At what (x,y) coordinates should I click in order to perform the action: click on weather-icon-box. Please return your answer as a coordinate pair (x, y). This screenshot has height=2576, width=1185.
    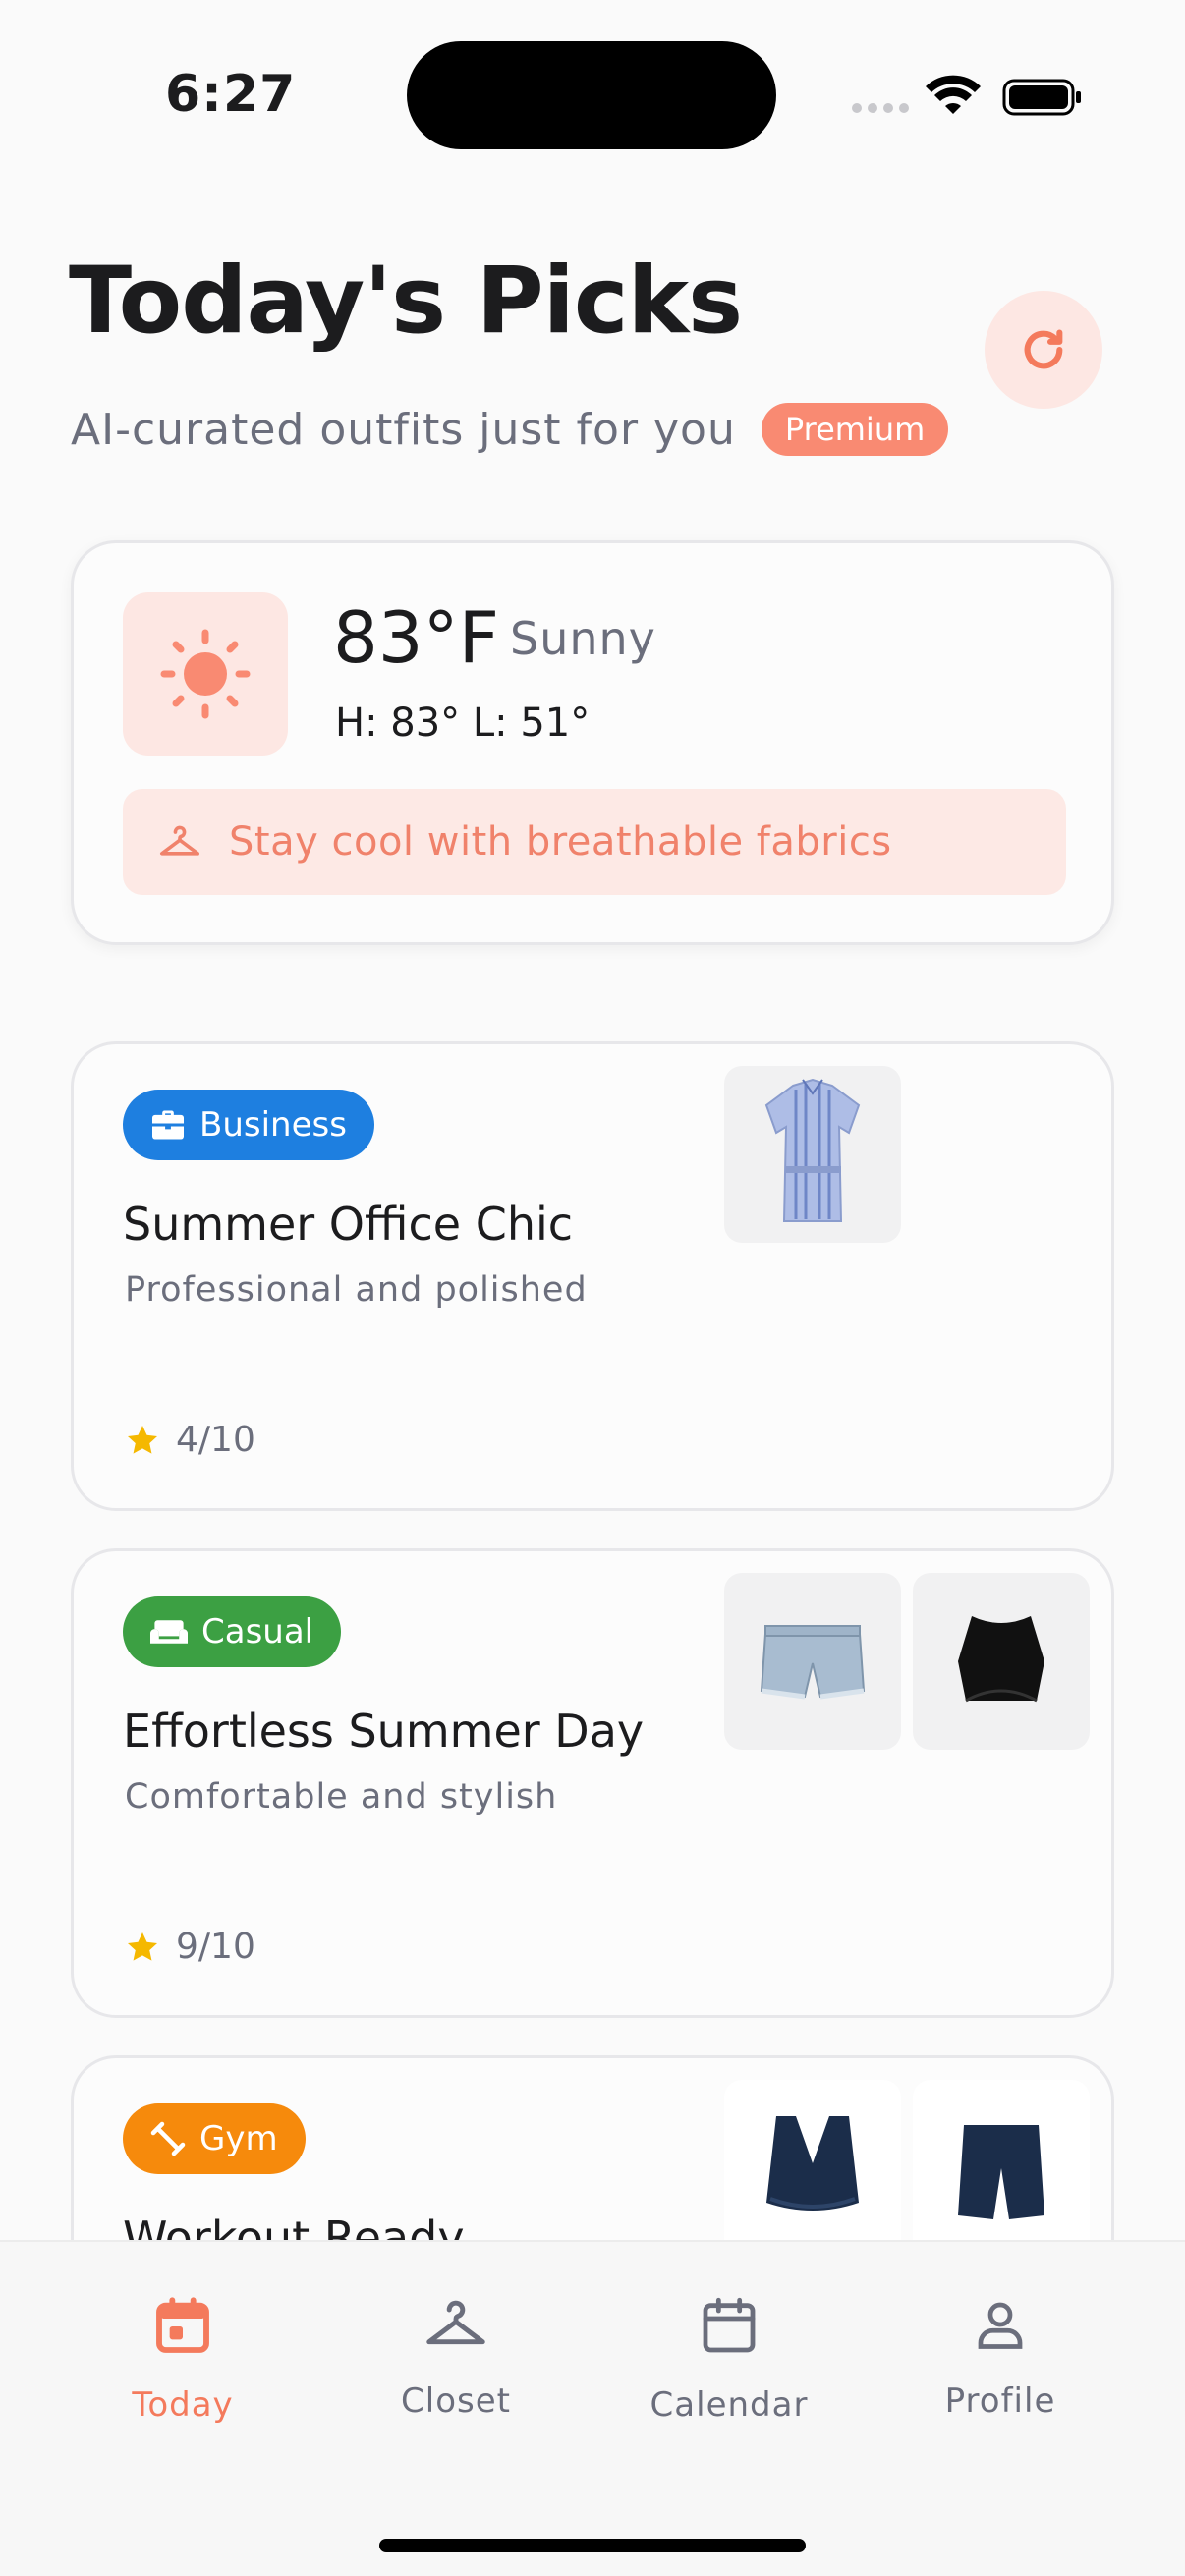
    Looking at the image, I should click on (206, 674).